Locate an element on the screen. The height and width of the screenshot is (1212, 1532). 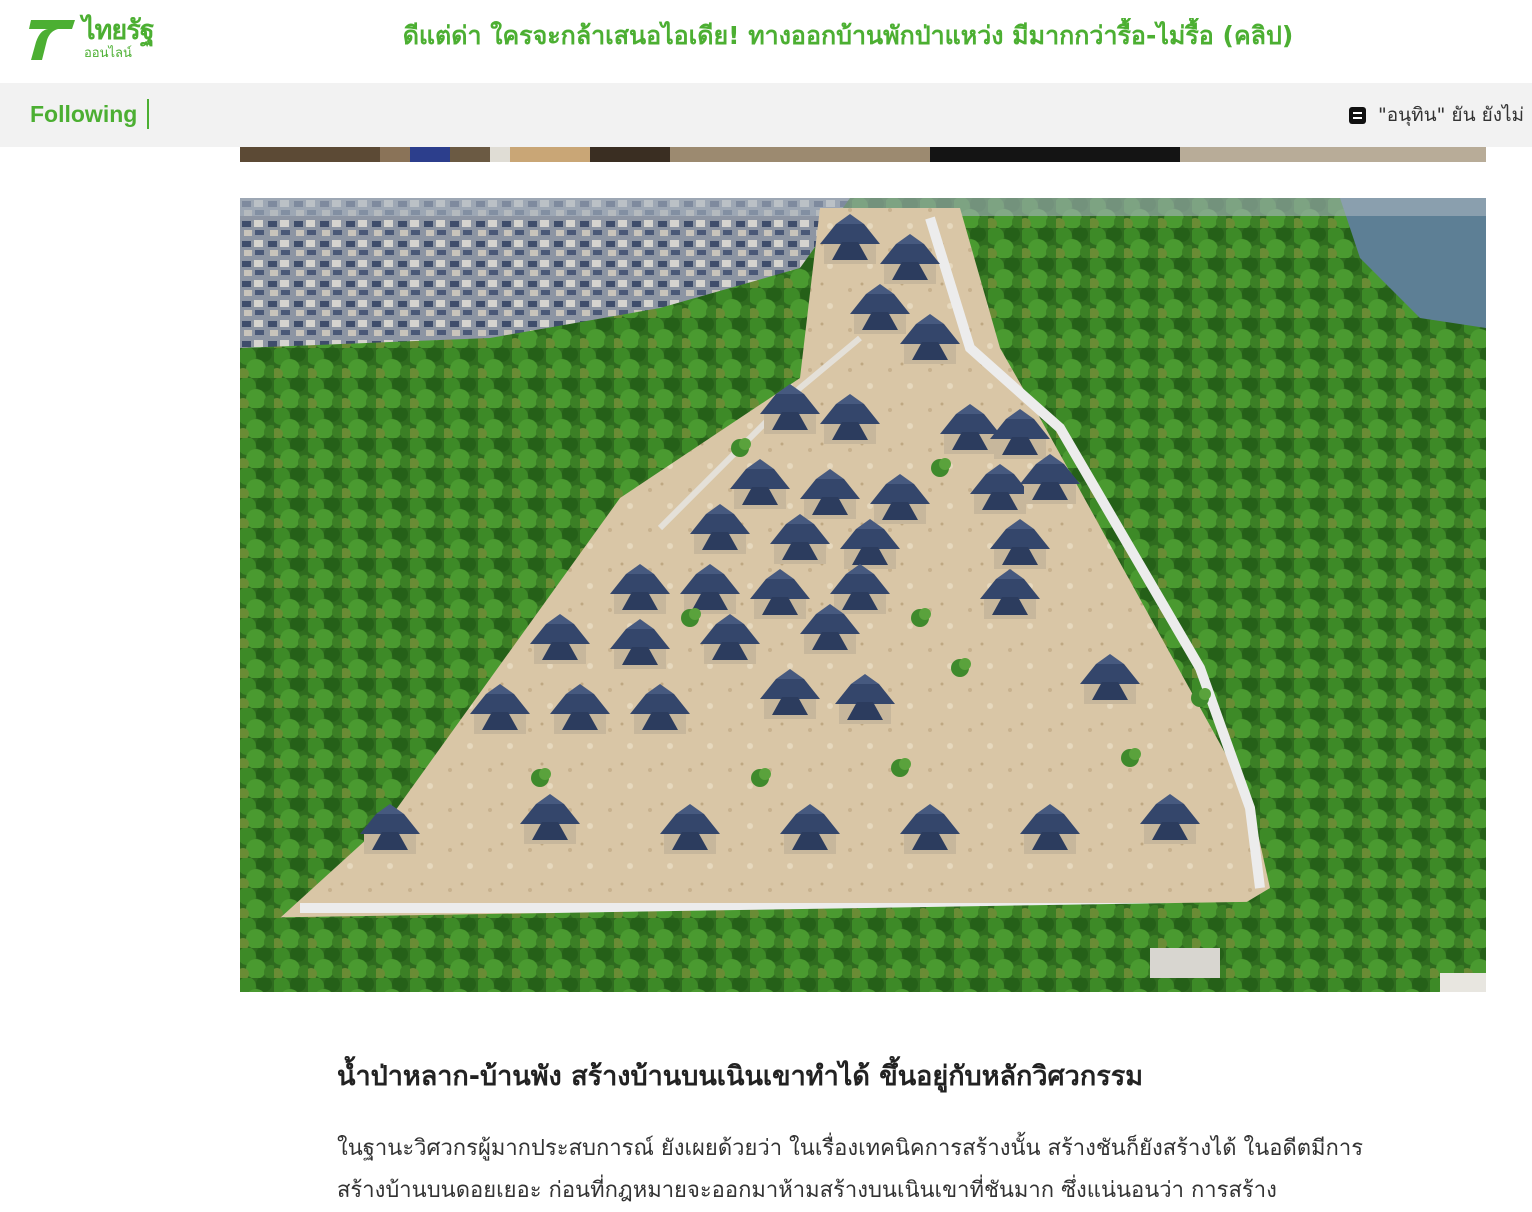
logo-t-icon is located at coordinates (52, 40).